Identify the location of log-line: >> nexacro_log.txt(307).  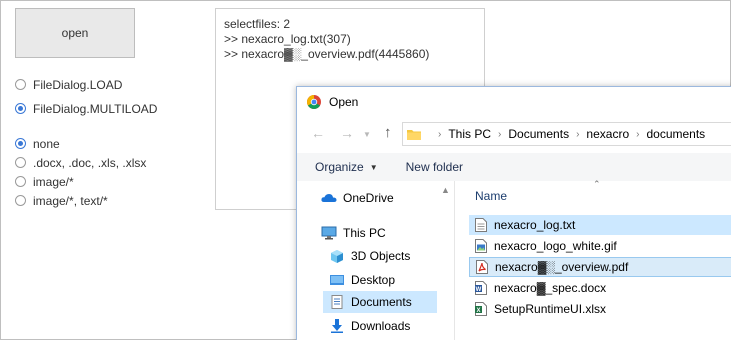
(287, 39).